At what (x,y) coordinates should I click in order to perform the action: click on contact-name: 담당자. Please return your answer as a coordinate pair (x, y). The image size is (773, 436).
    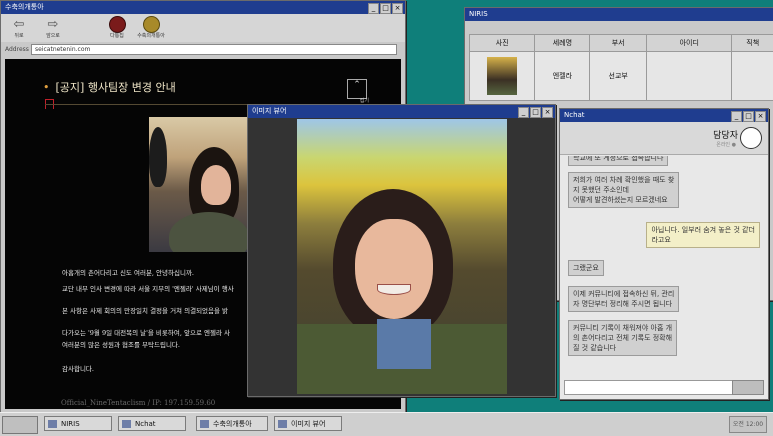
    Looking at the image, I should click on (725, 134).